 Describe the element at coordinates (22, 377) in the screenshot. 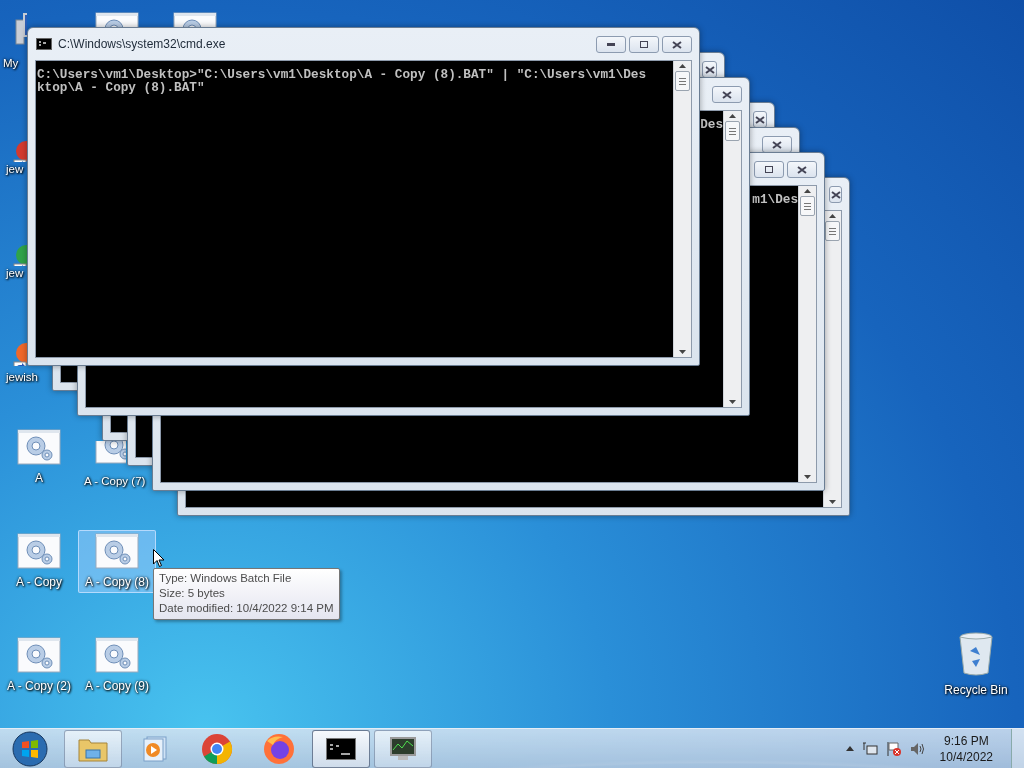

I see `icon-label: jewish` at that location.